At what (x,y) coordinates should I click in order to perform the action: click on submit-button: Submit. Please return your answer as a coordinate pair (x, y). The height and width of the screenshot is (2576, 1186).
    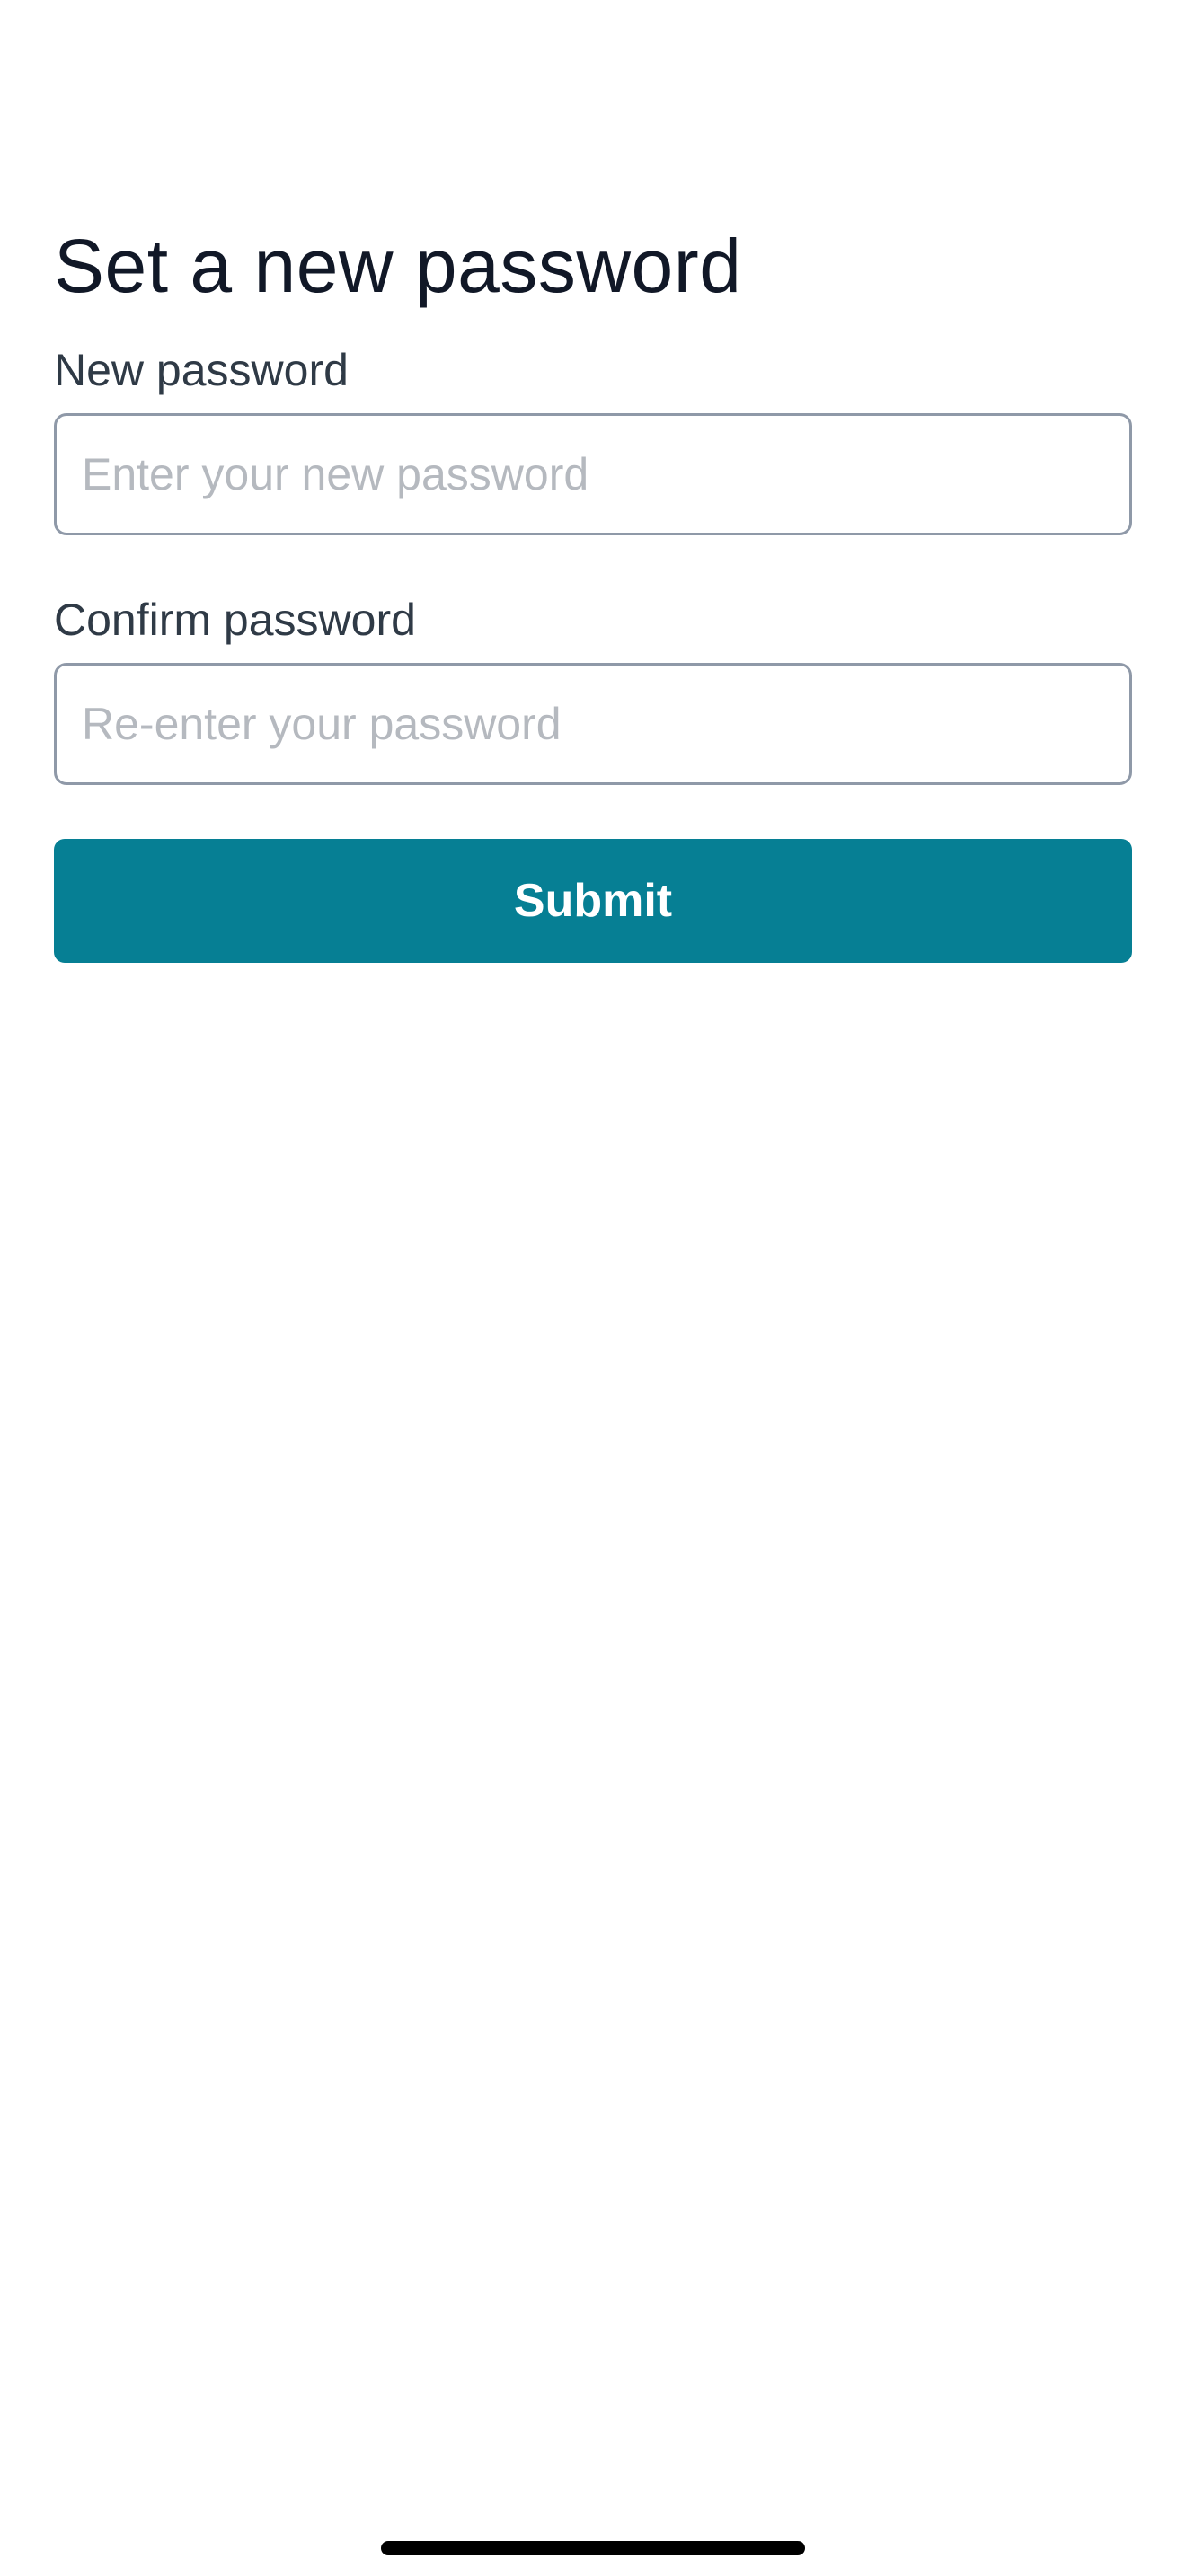
    Looking at the image, I should click on (593, 901).